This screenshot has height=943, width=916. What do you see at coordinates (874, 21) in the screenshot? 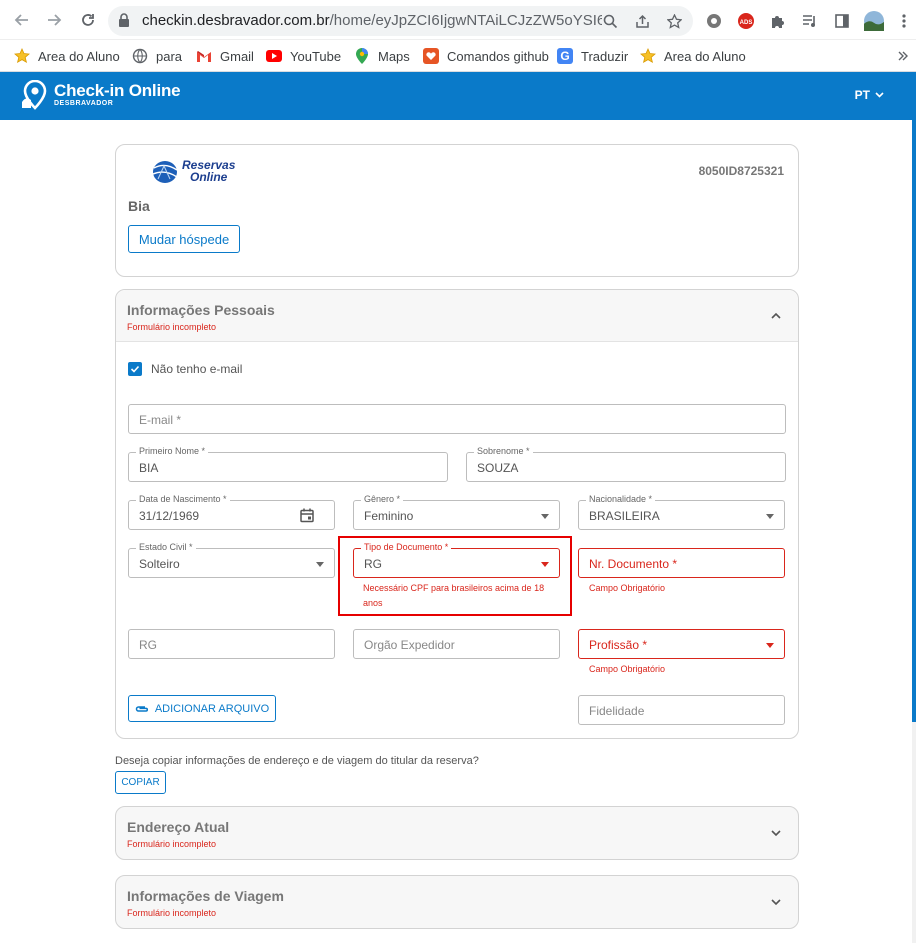
I see `profile-avatar-icon` at bounding box center [874, 21].